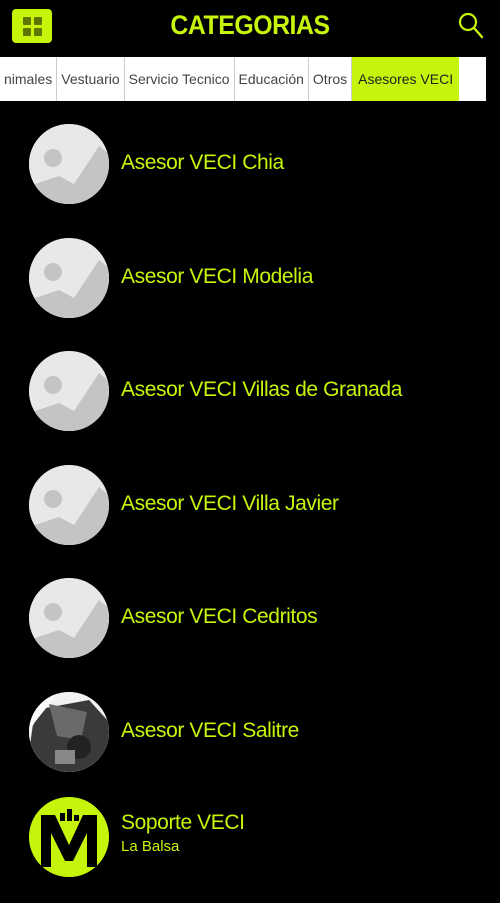 The height and width of the screenshot is (903, 500). What do you see at coordinates (230, 503) in the screenshot?
I see `advisor-name: Asesor VECI Villa Javier` at bounding box center [230, 503].